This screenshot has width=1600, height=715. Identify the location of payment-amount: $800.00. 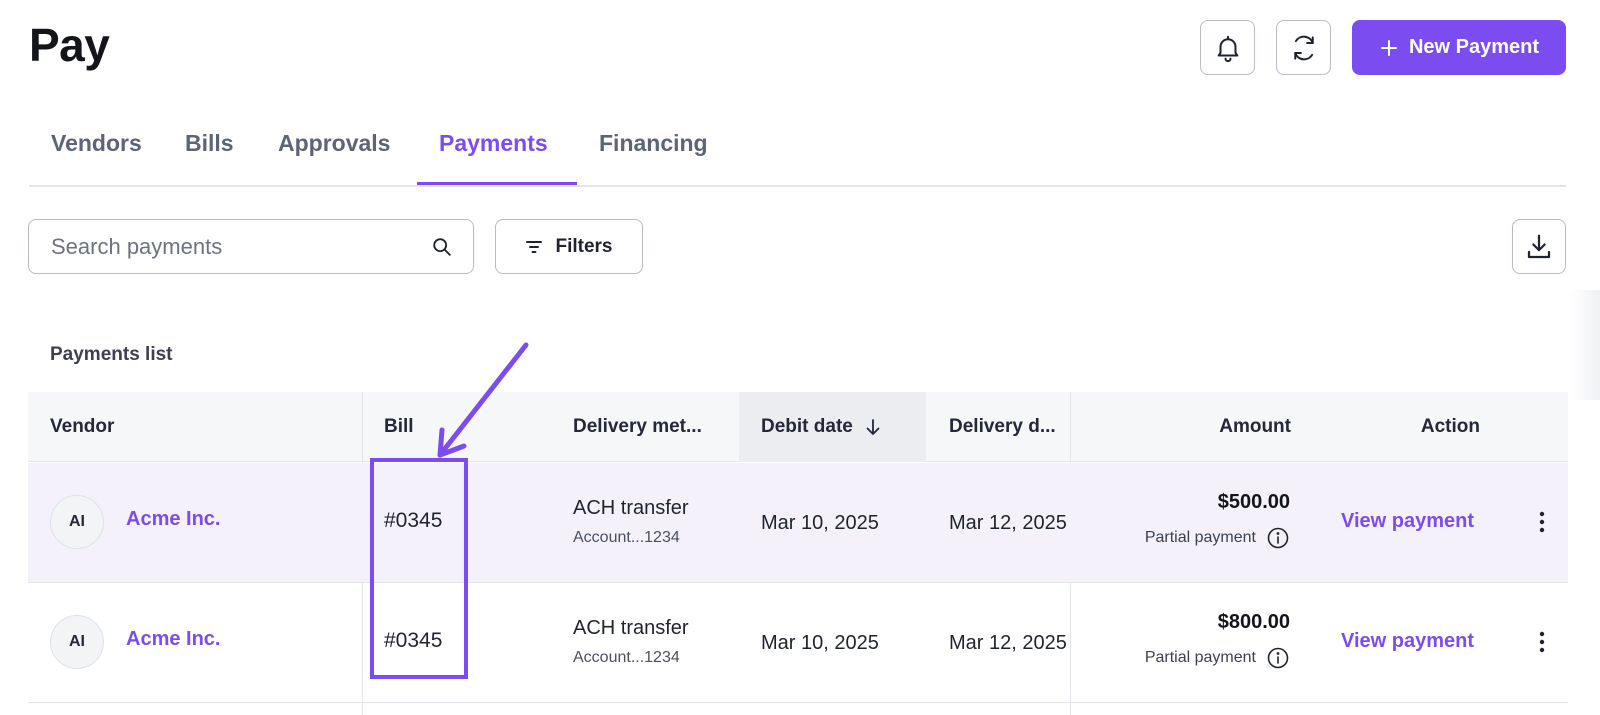
(1253, 622).